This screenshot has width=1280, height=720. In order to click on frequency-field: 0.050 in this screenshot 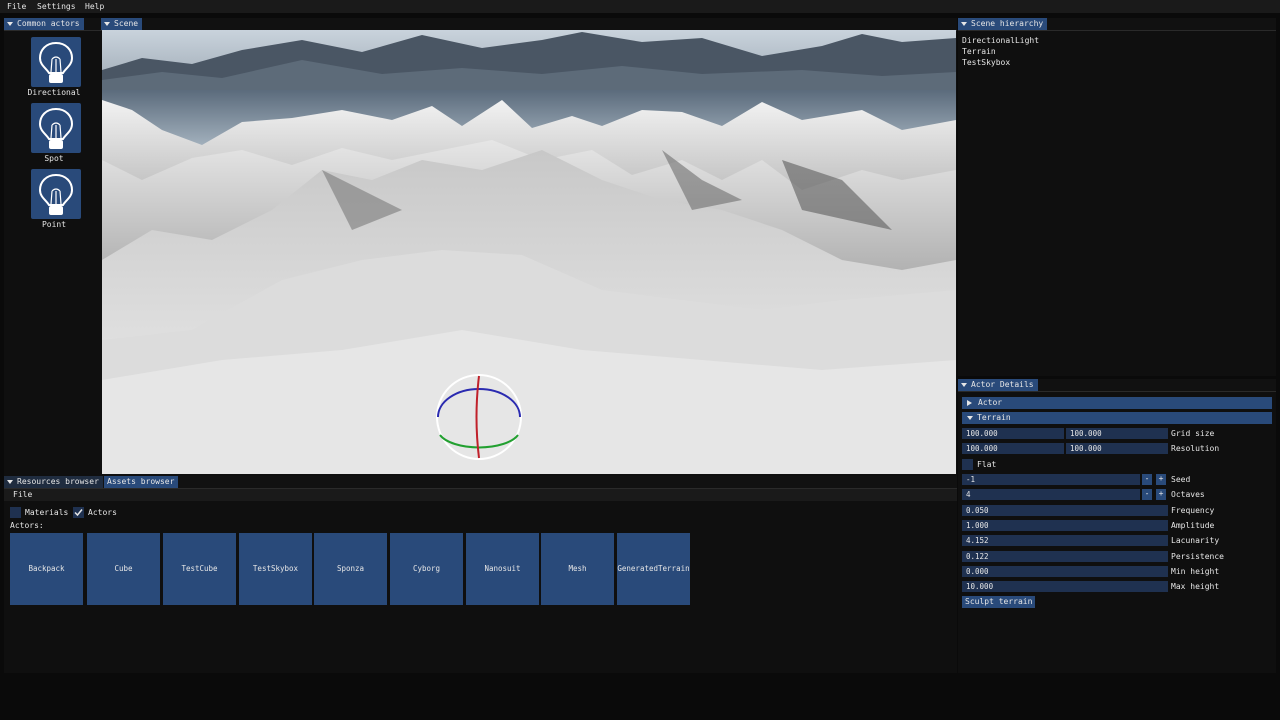, I will do `click(1065, 510)`.